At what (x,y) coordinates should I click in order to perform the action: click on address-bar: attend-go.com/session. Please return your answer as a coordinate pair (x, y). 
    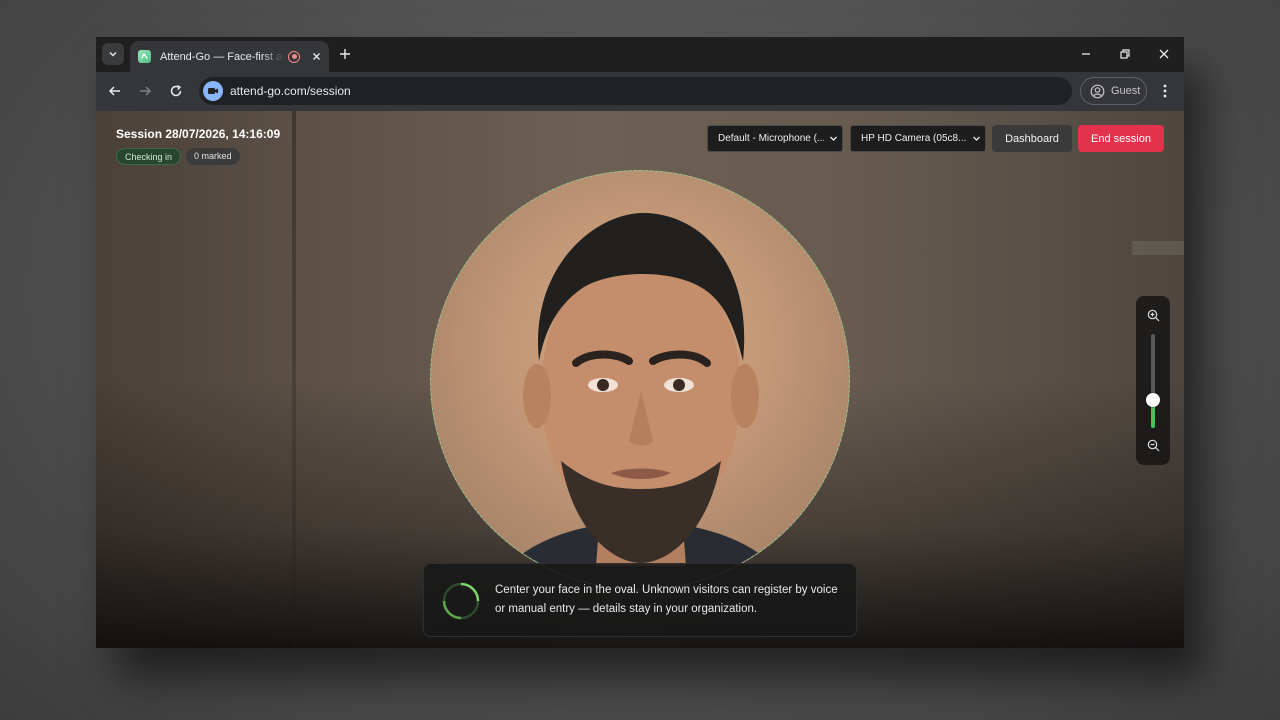
    Looking at the image, I should click on (635, 91).